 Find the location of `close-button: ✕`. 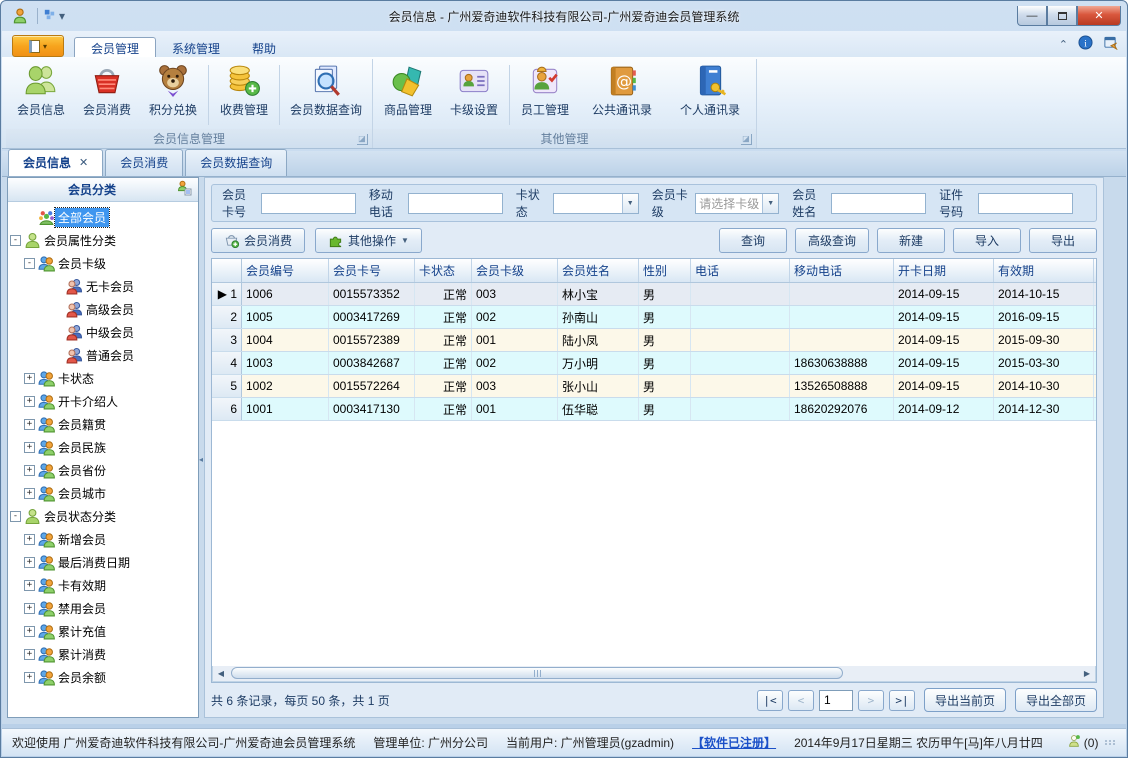

close-button: ✕ is located at coordinates (1099, 16).